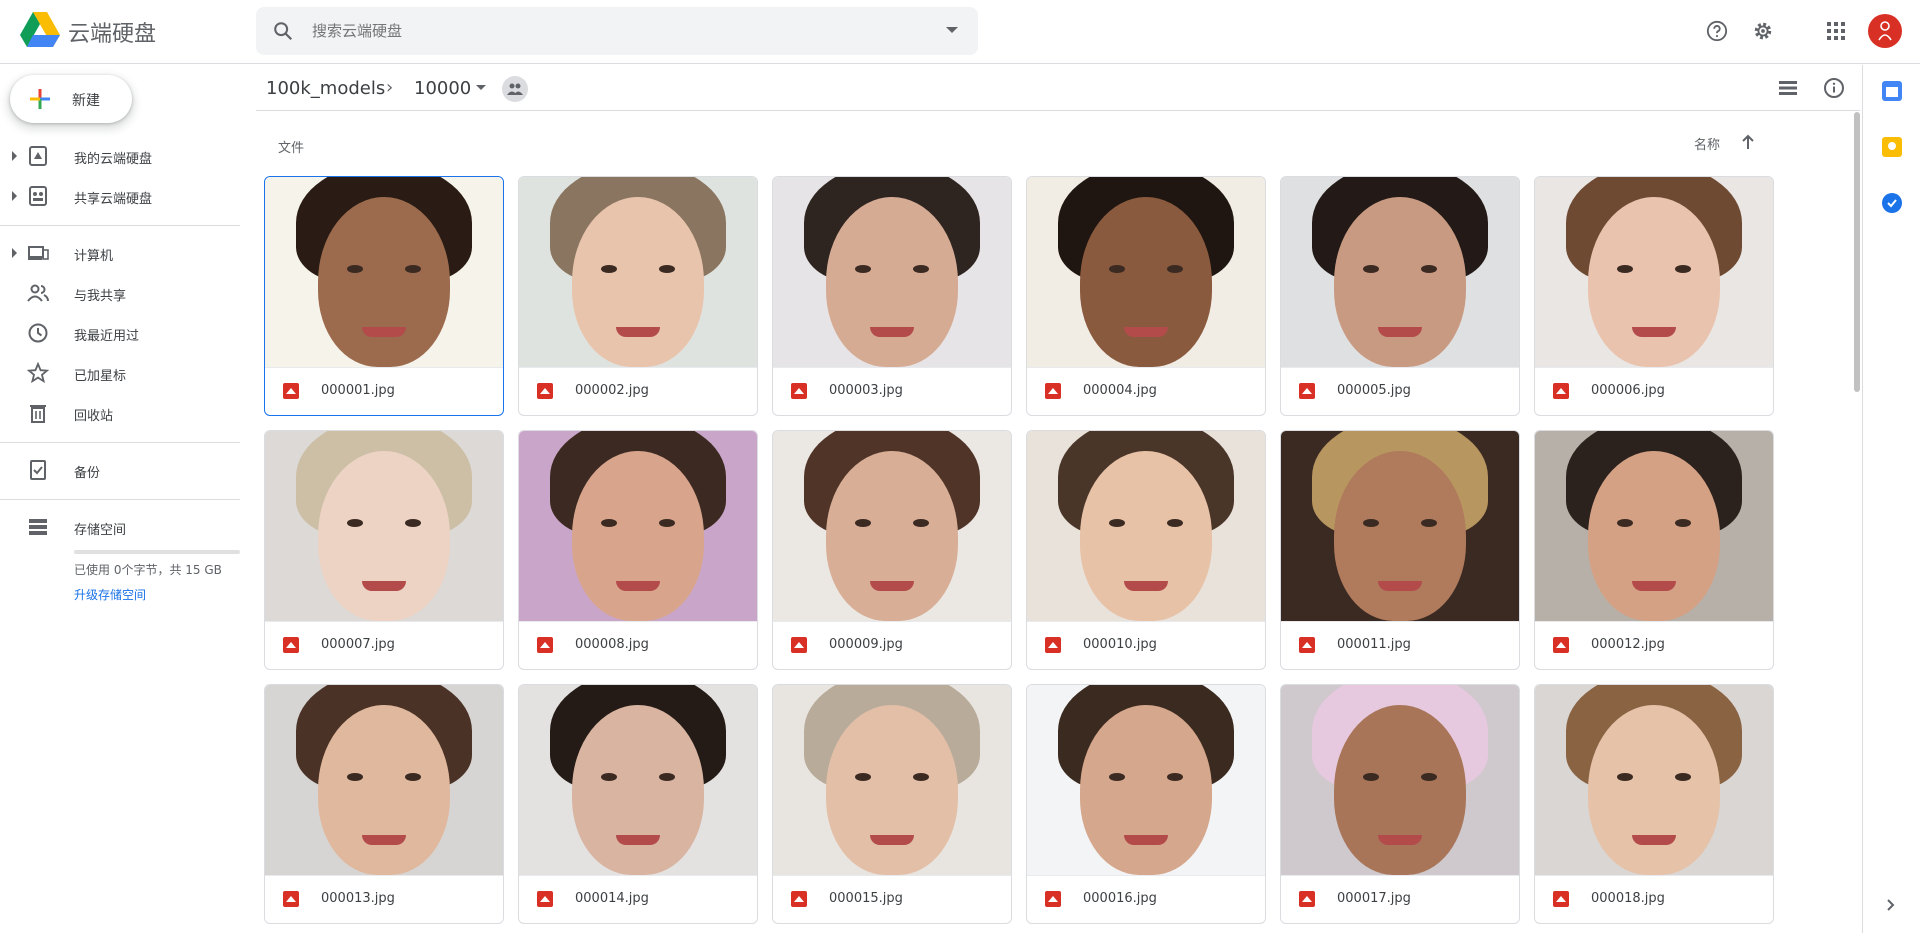 This screenshot has height=933, width=1920. Describe the element at coordinates (40, 30) in the screenshot. I see `google-drive-logo-icon` at that location.